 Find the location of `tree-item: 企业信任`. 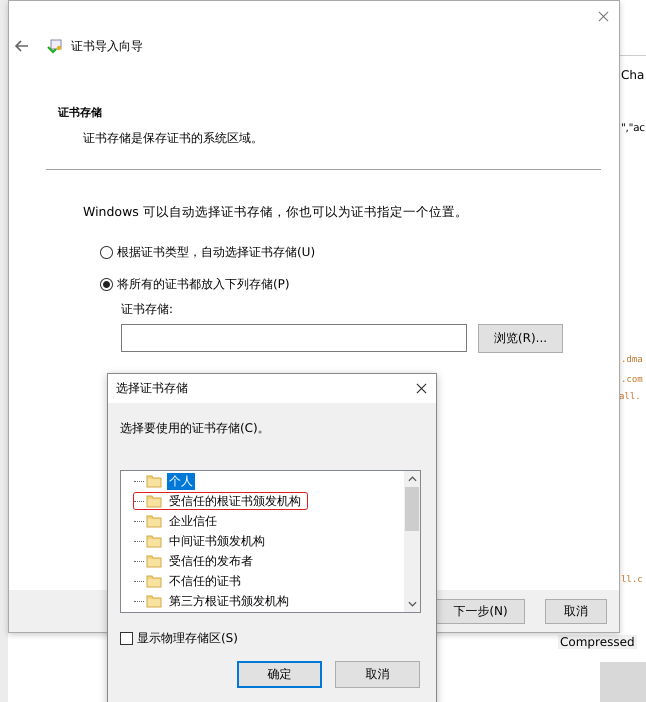

tree-item: 企业信任 is located at coordinates (178, 521).